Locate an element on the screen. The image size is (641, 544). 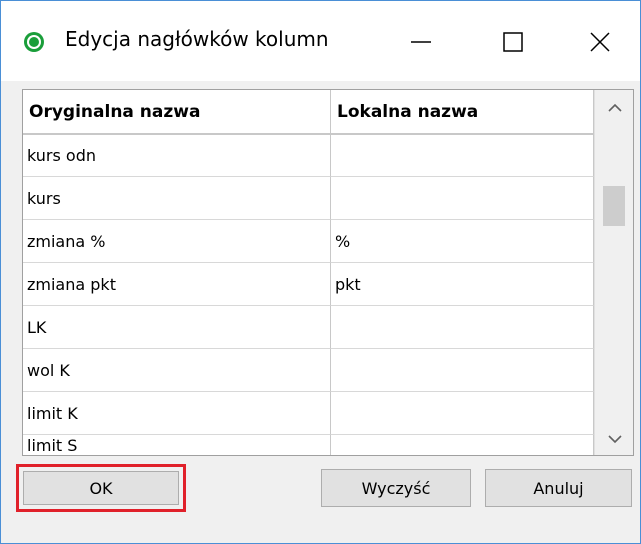
cell-local: % is located at coordinates (462, 241).